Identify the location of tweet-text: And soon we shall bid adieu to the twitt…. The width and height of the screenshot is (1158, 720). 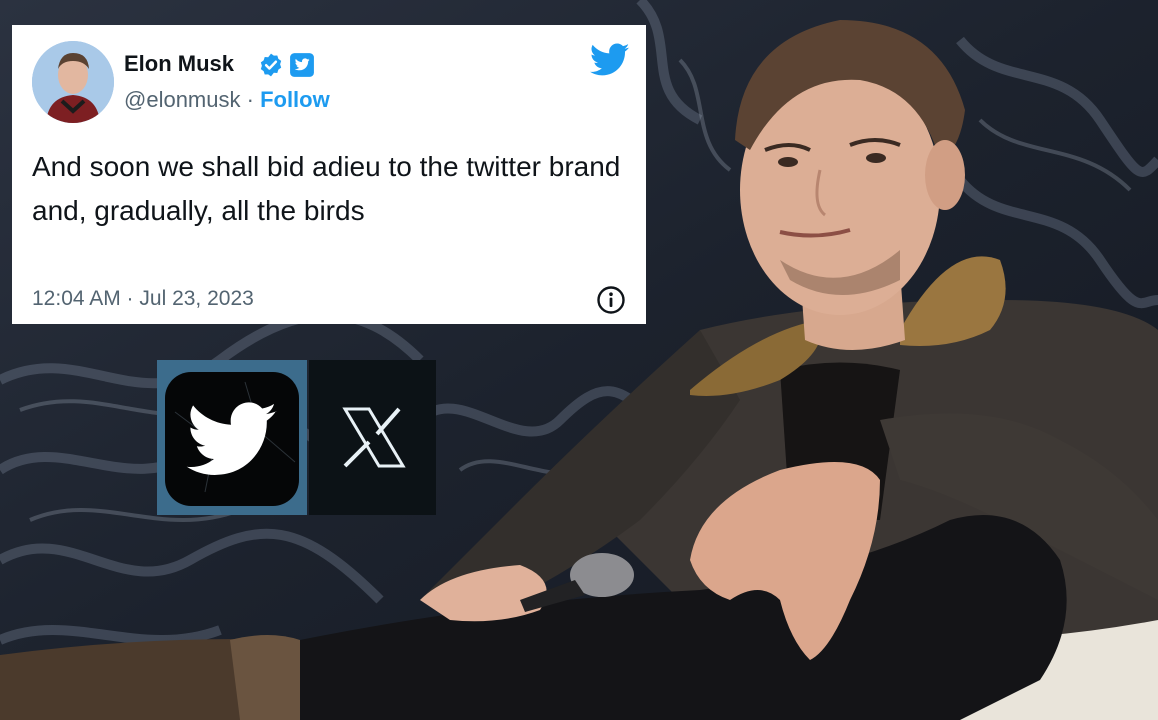
(326, 188).